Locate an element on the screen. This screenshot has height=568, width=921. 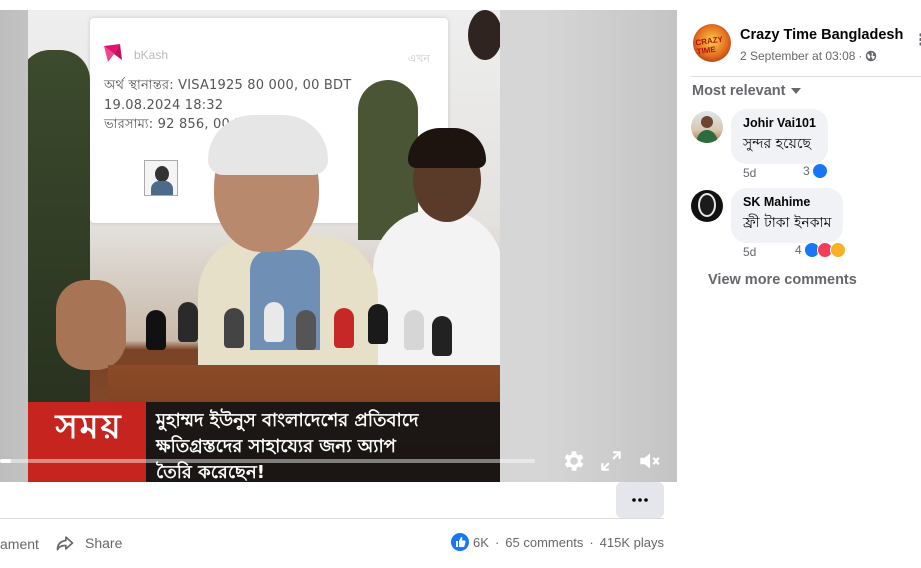
avatar-logo-text: CRAZY TIME is located at coordinates (709, 45).